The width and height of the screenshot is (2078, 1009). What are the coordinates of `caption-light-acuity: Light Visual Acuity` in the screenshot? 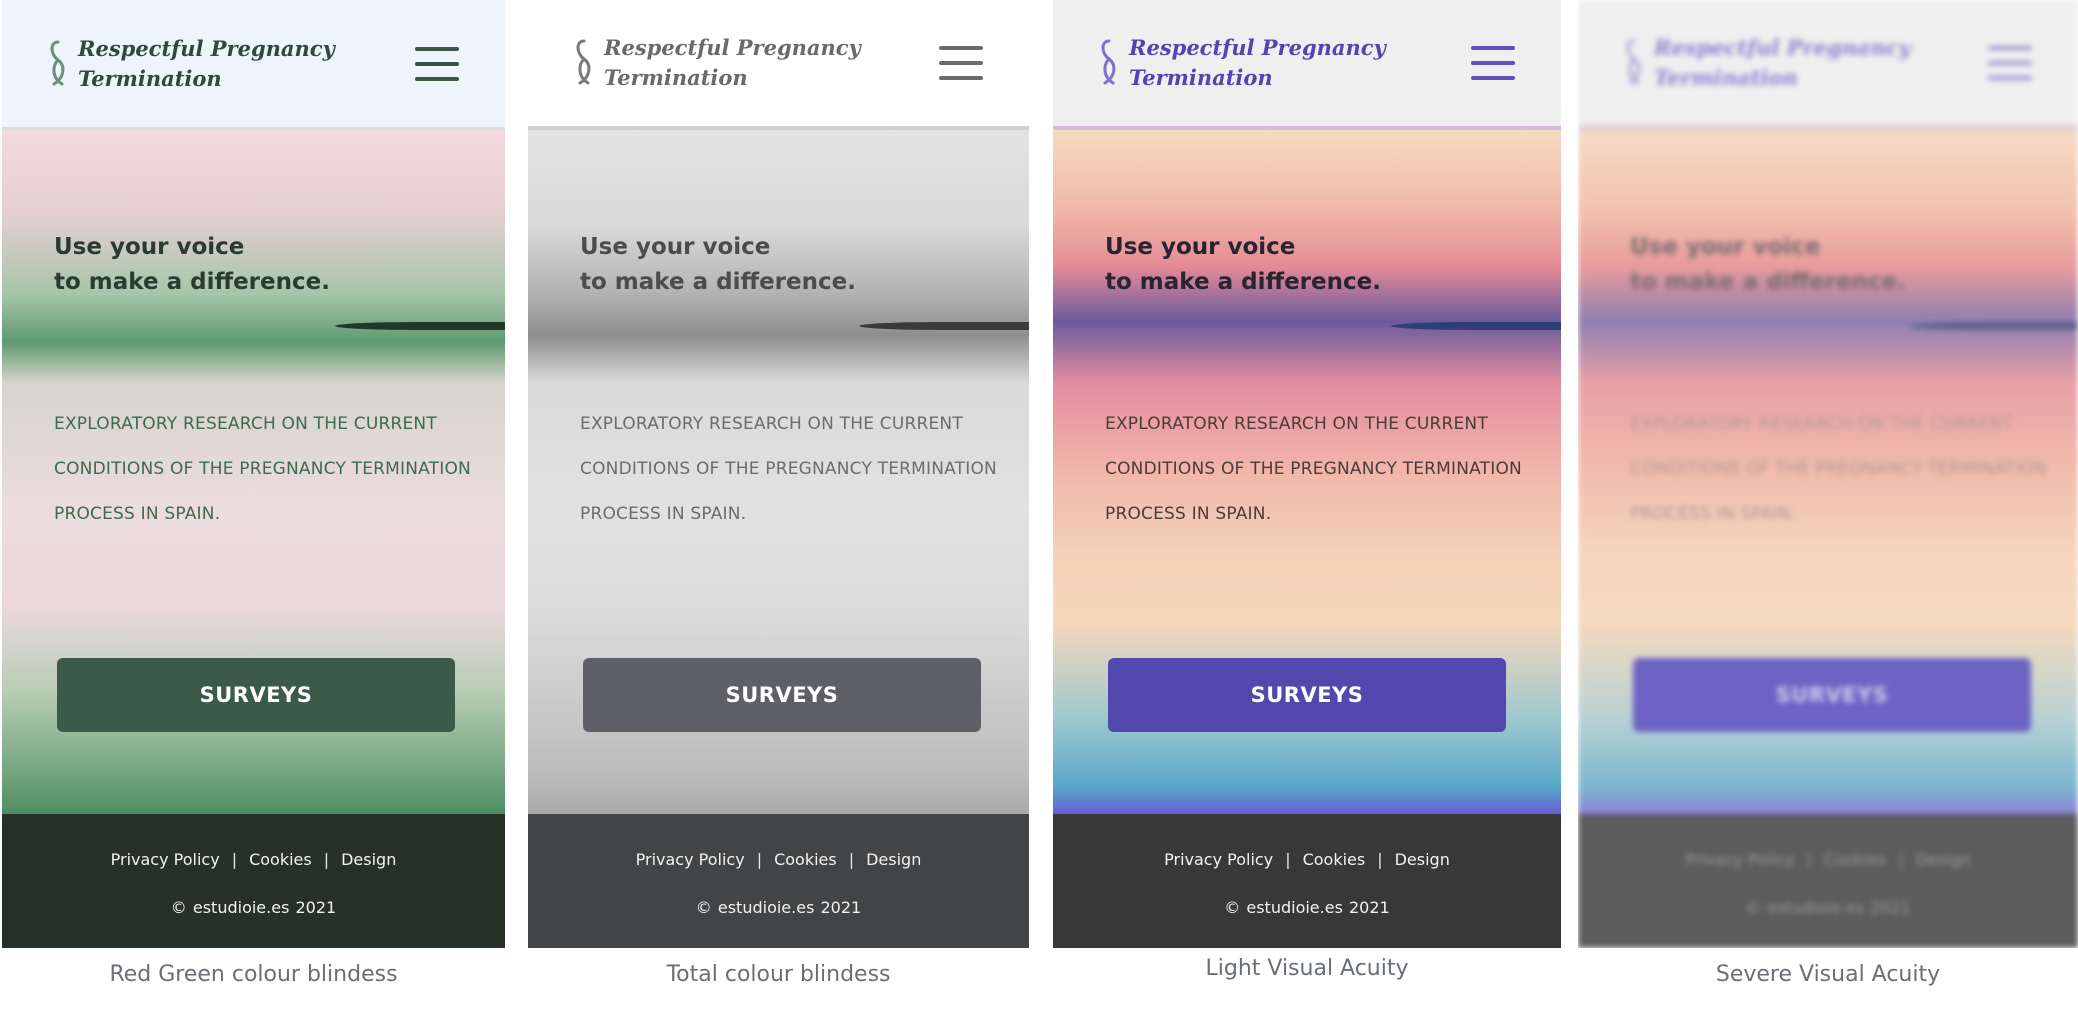 It's located at (1307, 968).